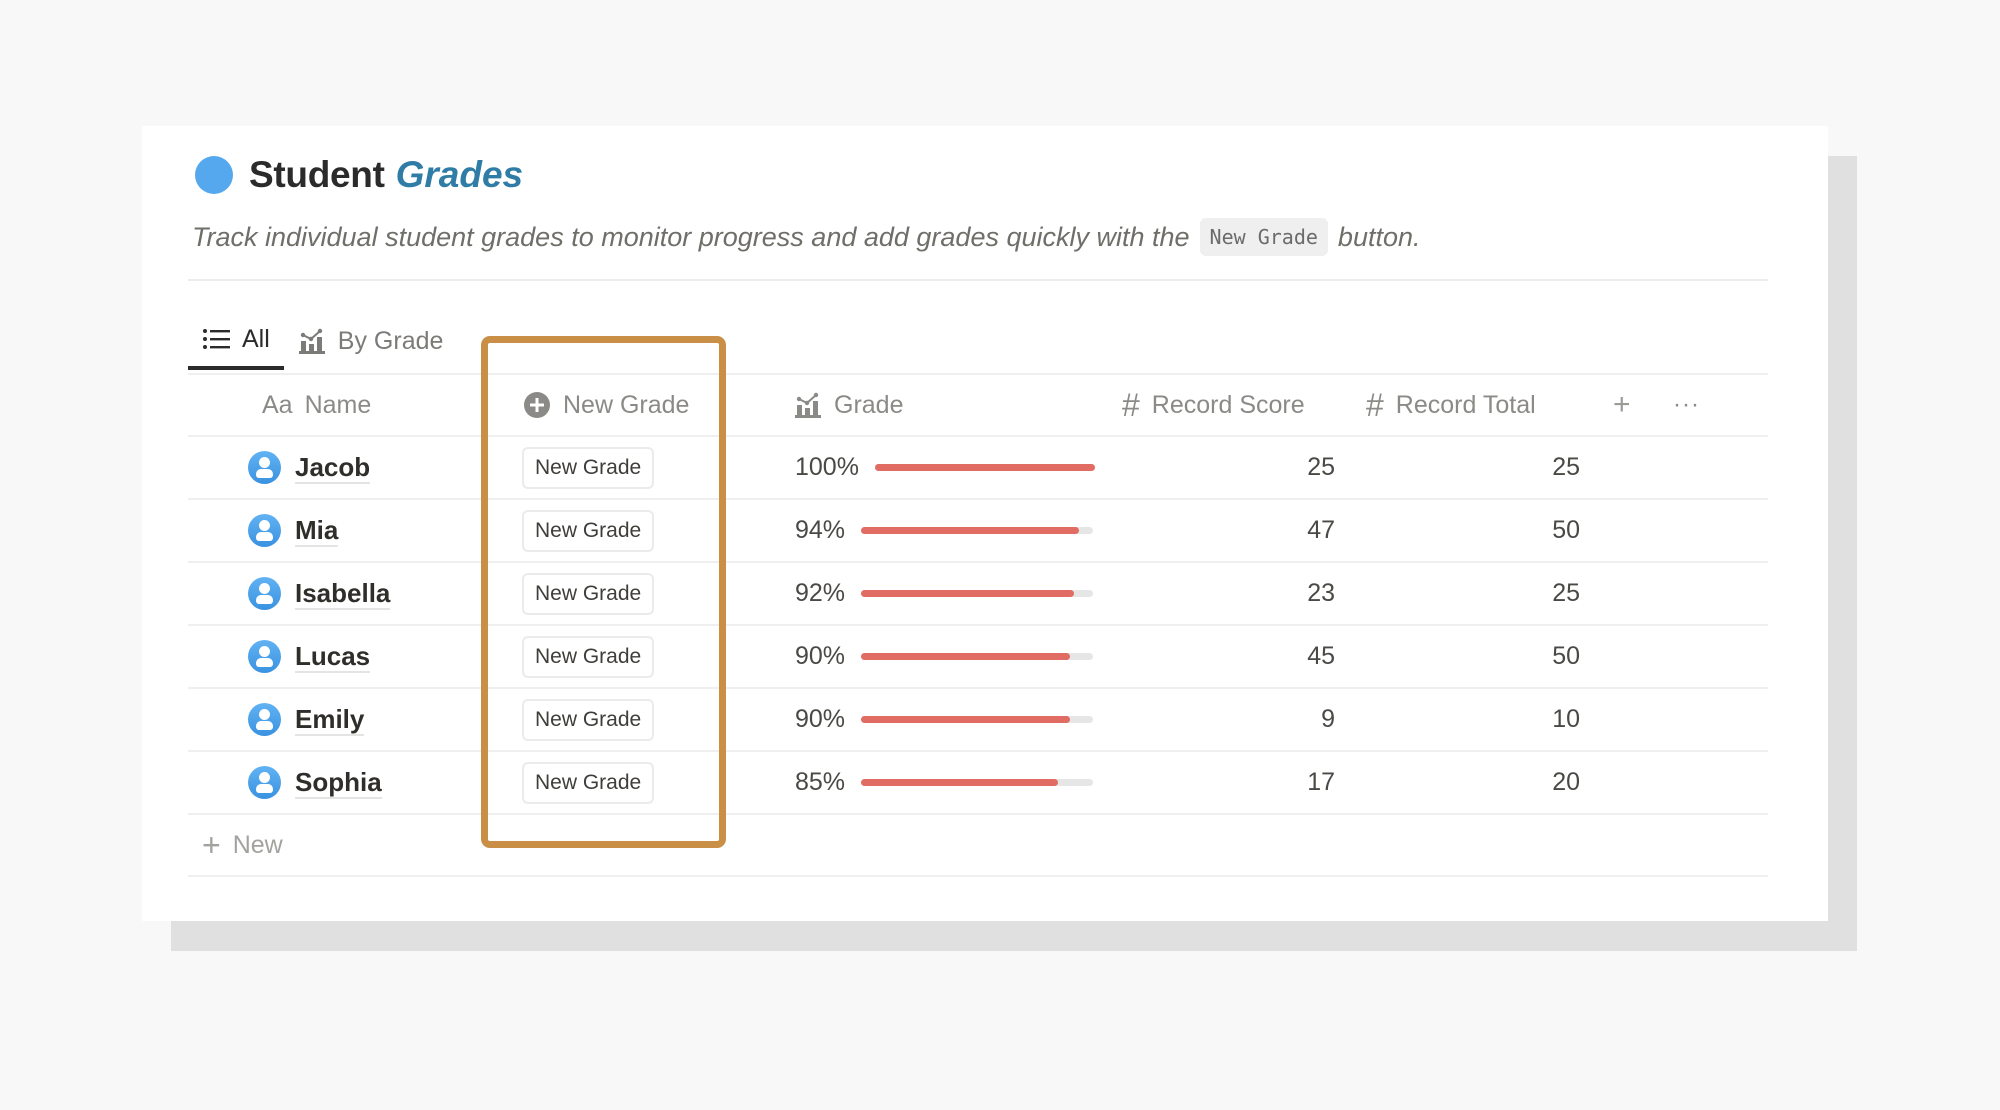  I want to click on column-header-new-grade: New Grade, so click(606, 405).